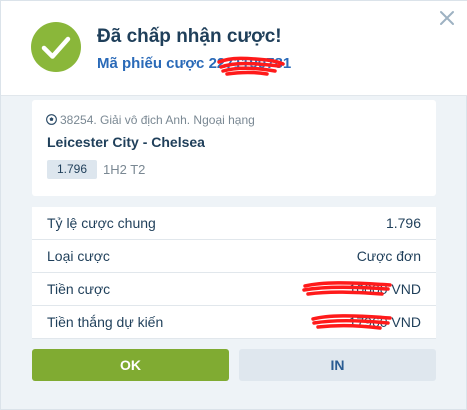  Describe the element at coordinates (78, 256) in the screenshot. I see `summary-label: Loại cược` at that location.